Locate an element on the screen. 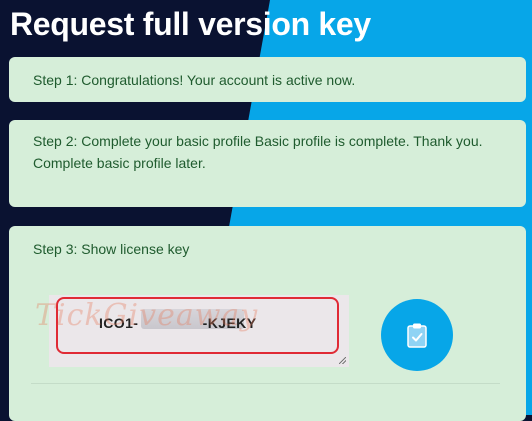  clipboard-check-icon is located at coordinates (417, 335).